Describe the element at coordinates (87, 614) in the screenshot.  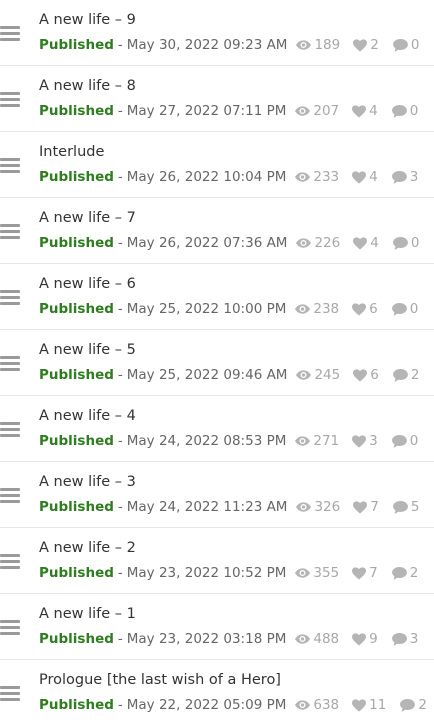
I see `chapter-title: A new life – 1` at that location.